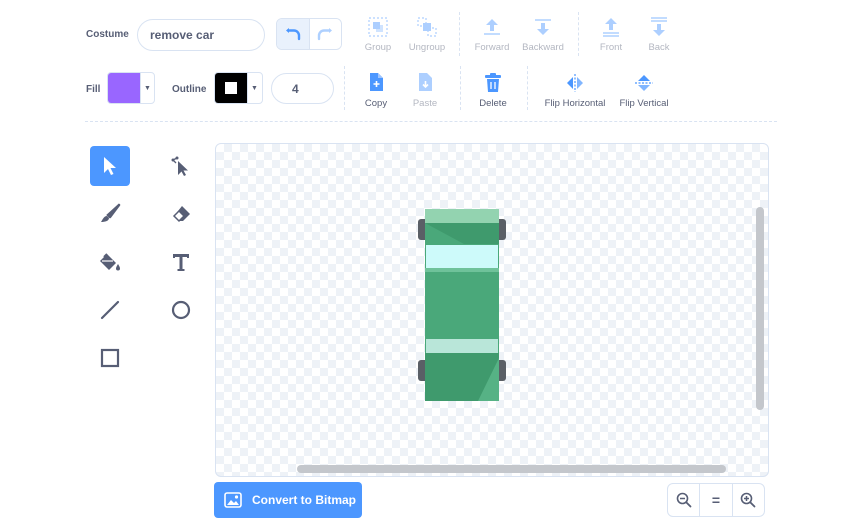 The image size is (862, 529). Describe the element at coordinates (425, 82) in the screenshot. I see `paste-icon` at that location.